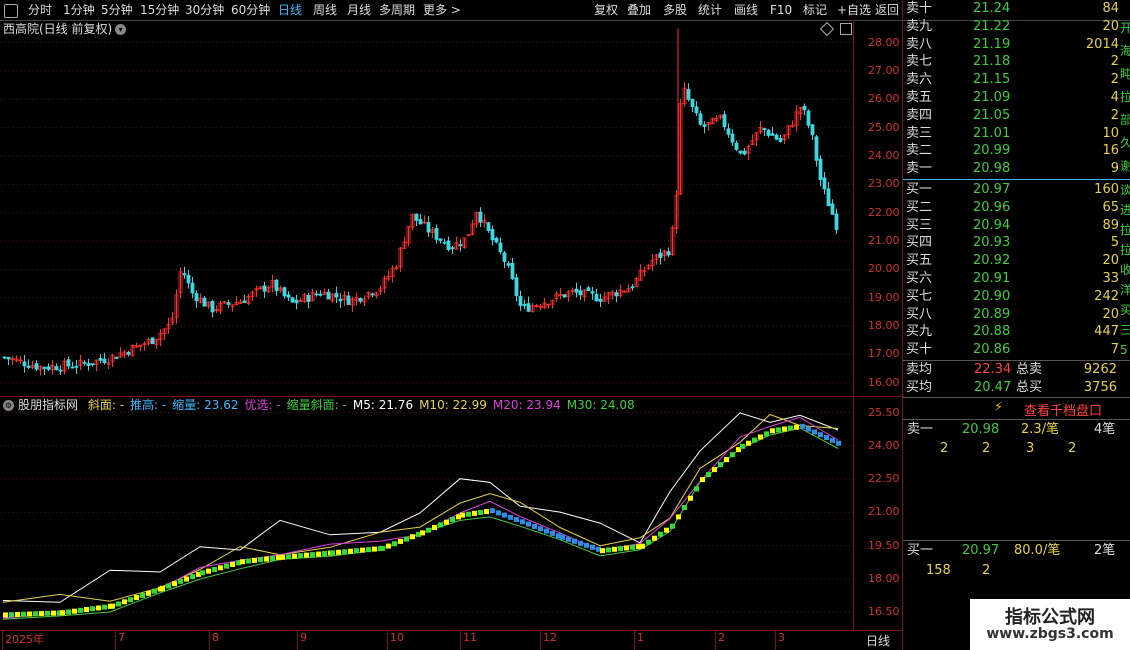 Image resolution: width=1130 pixels, height=650 pixels. What do you see at coordinates (250, 10) in the screenshot?
I see `period-tab-5: 60分钟` at bounding box center [250, 10].